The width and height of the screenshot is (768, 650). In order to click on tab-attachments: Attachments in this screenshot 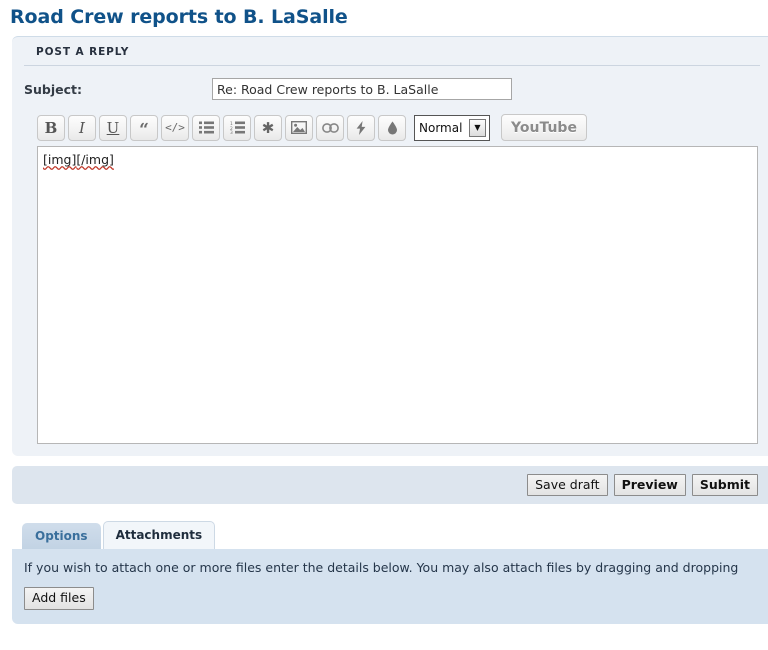, I will do `click(159, 535)`.